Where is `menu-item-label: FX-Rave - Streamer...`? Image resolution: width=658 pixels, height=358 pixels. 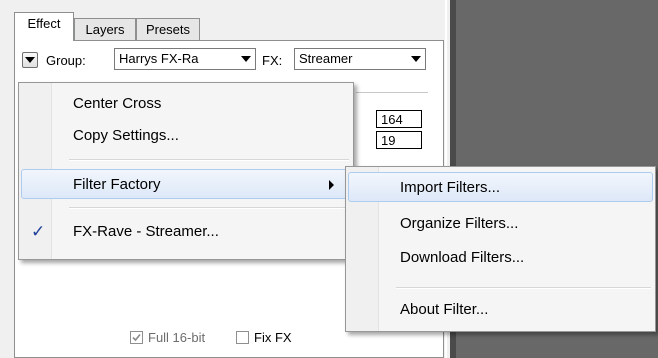 menu-item-label: FX-Rave - Streamer... is located at coordinates (146, 231).